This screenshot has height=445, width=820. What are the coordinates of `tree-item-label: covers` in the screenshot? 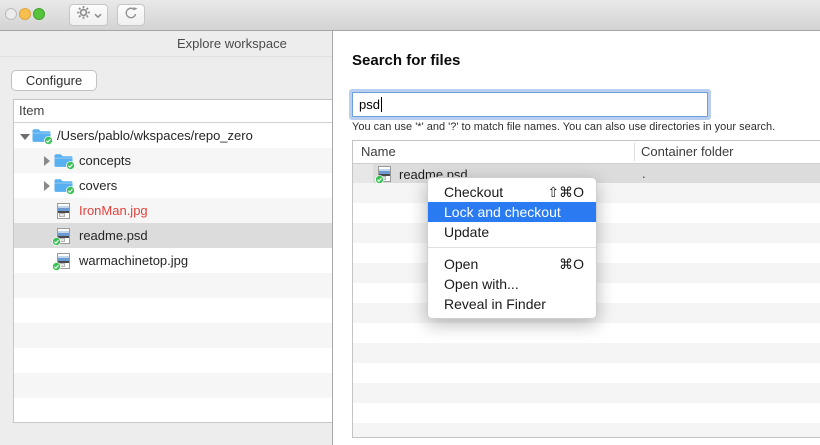 It's located at (98, 185).